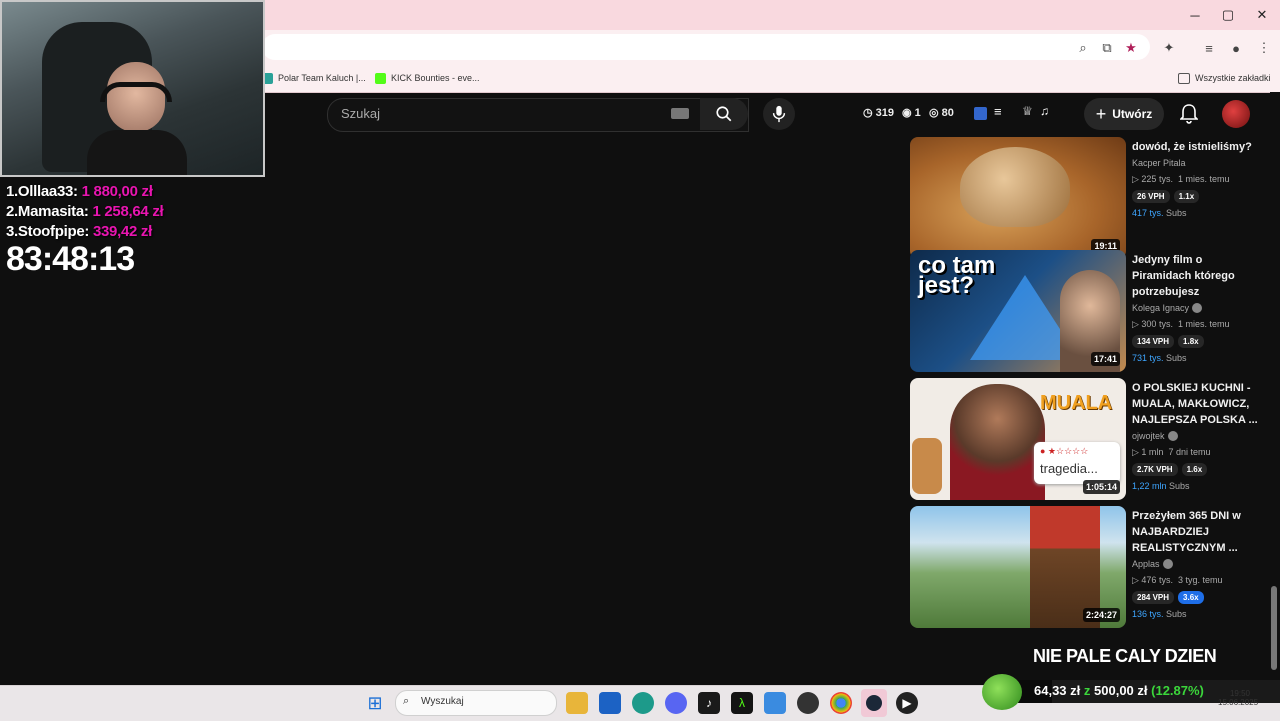 Image resolution: width=1280 pixels, height=721 pixels. Describe the element at coordinates (1076, 403) in the screenshot. I see `thumbnail-caption: MUALA` at that location.